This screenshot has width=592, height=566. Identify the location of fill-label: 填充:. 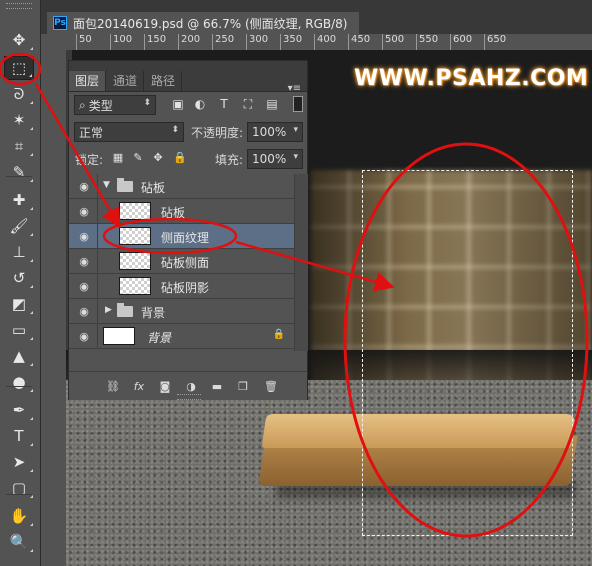
(229, 160).